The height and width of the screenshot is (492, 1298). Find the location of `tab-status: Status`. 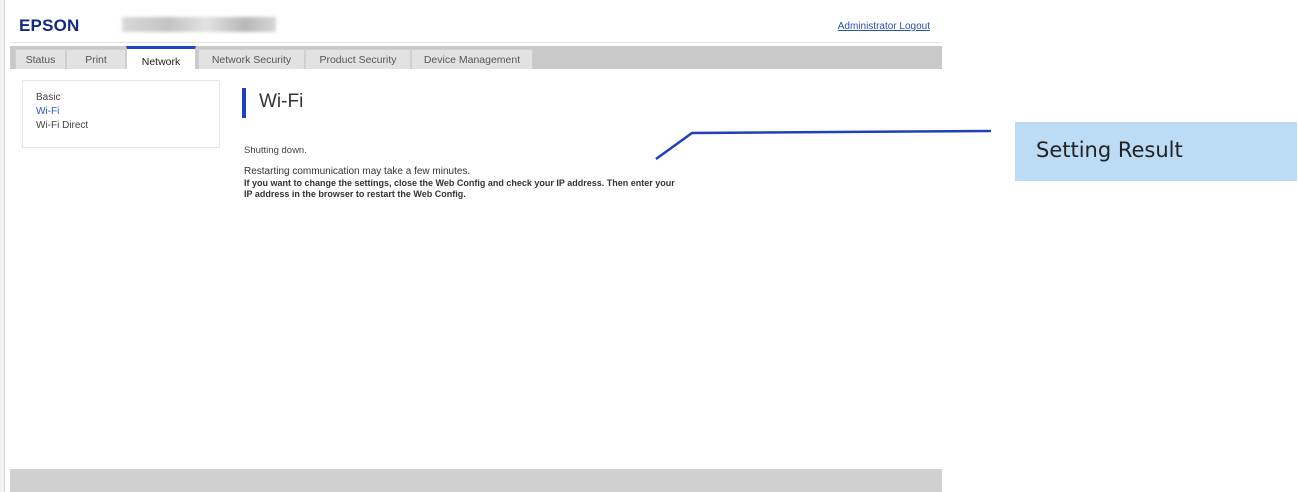

tab-status: Status is located at coordinates (40, 59).